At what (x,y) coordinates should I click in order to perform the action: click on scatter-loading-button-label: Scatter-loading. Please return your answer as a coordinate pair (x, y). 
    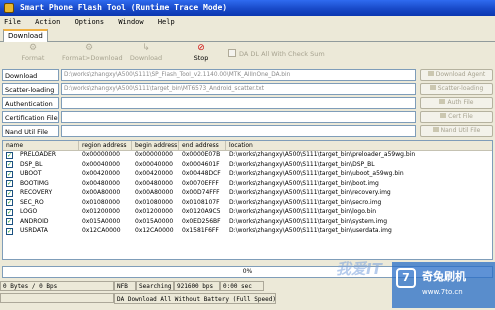
    Looking at the image, I should click on (460, 88).